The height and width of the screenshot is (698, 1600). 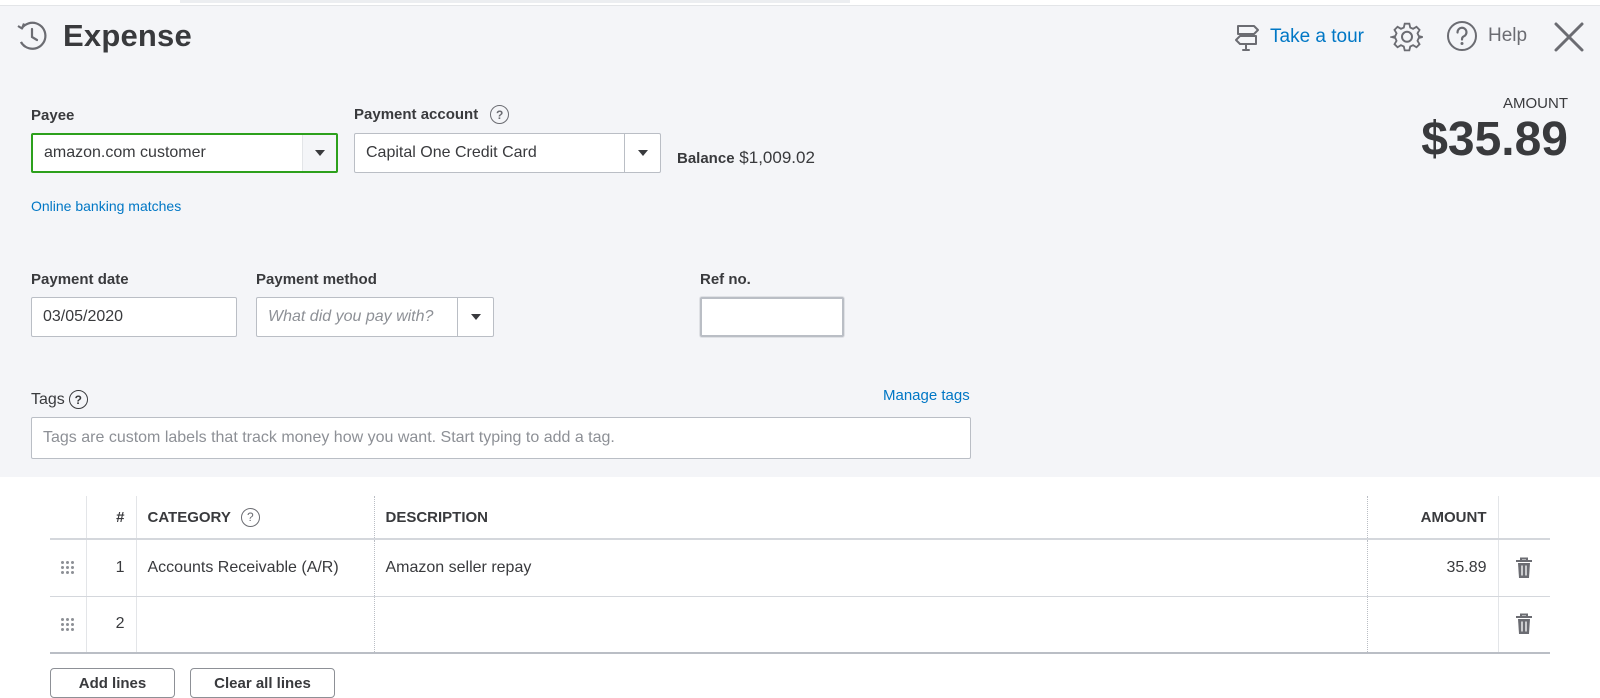 What do you see at coordinates (1432, 568) in the screenshot?
I see `row-amount: 35.89` at bounding box center [1432, 568].